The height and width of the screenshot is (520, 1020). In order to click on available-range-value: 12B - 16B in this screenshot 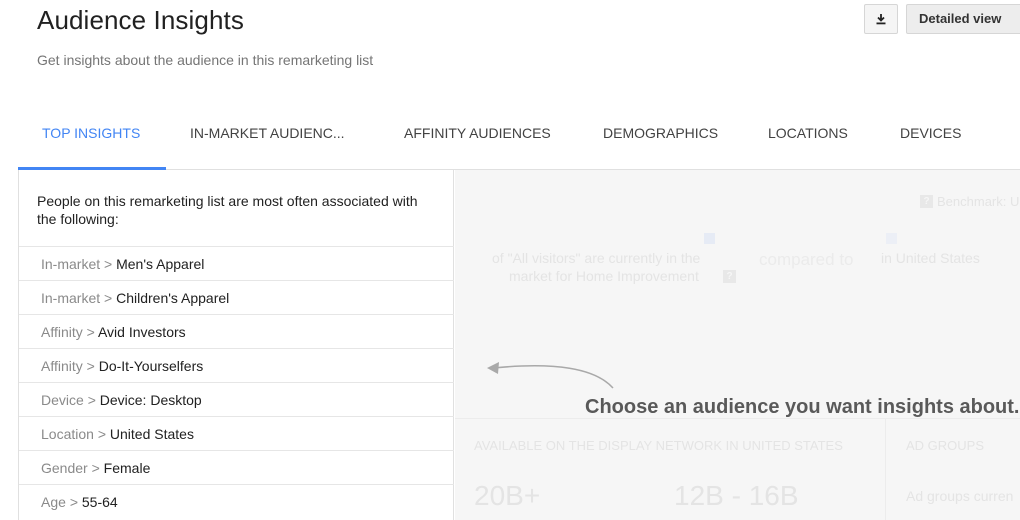, I will do `click(736, 495)`.